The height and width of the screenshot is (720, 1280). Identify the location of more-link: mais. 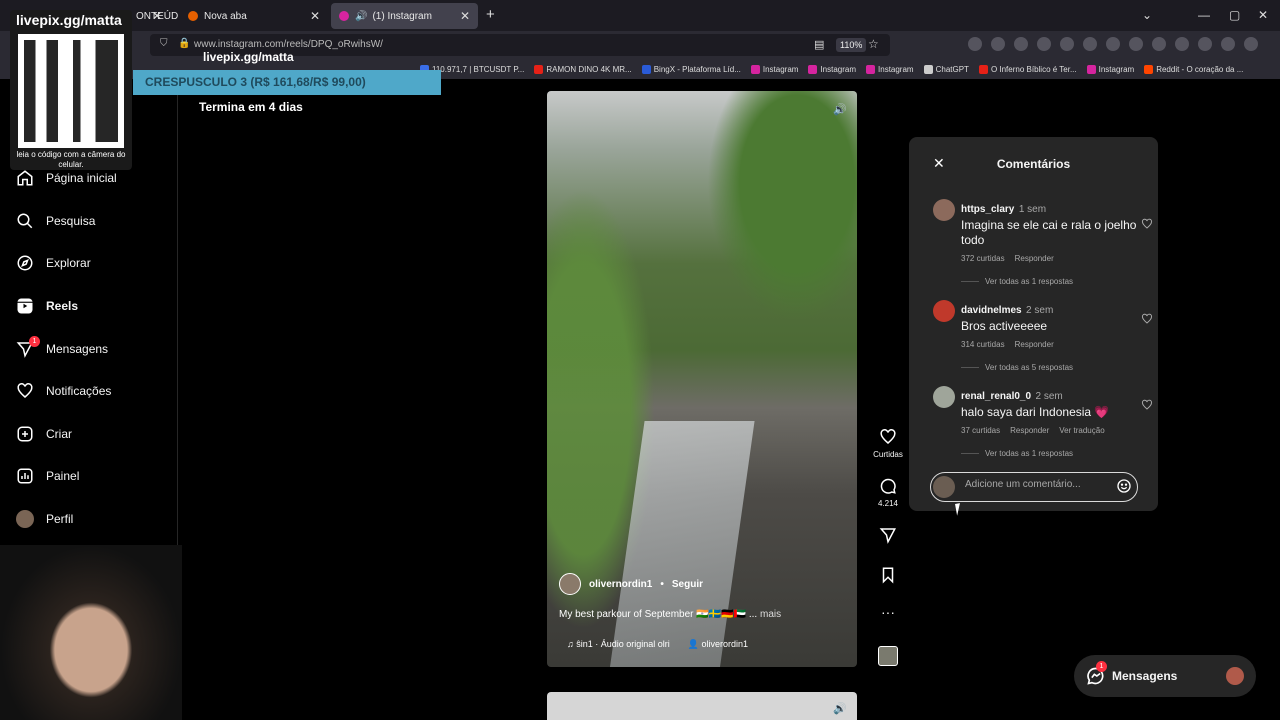
(770, 614).